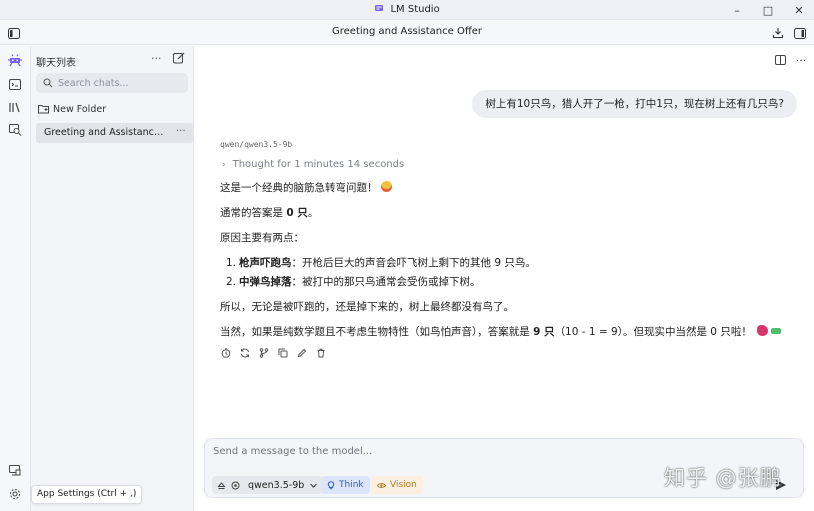 The width and height of the screenshot is (814, 511). What do you see at coordinates (87, 494) in the screenshot?
I see `app-settings-tooltip: App Settings (Ctrl + ,)` at bounding box center [87, 494].